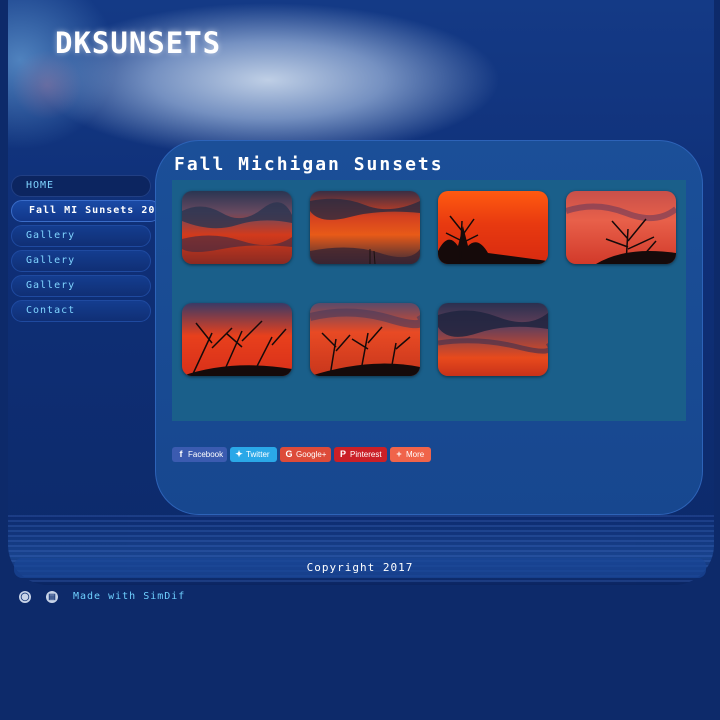  I want to click on page-title: Fall Michigan Sunsets, so click(309, 164).